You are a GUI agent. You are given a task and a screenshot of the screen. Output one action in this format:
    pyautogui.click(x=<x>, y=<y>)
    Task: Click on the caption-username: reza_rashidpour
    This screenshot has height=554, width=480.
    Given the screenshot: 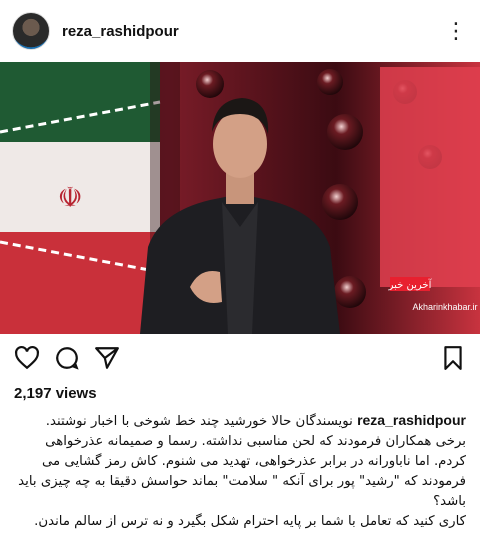 What is the action you would take?
    pyautogui.click(x=411, y=420)
    